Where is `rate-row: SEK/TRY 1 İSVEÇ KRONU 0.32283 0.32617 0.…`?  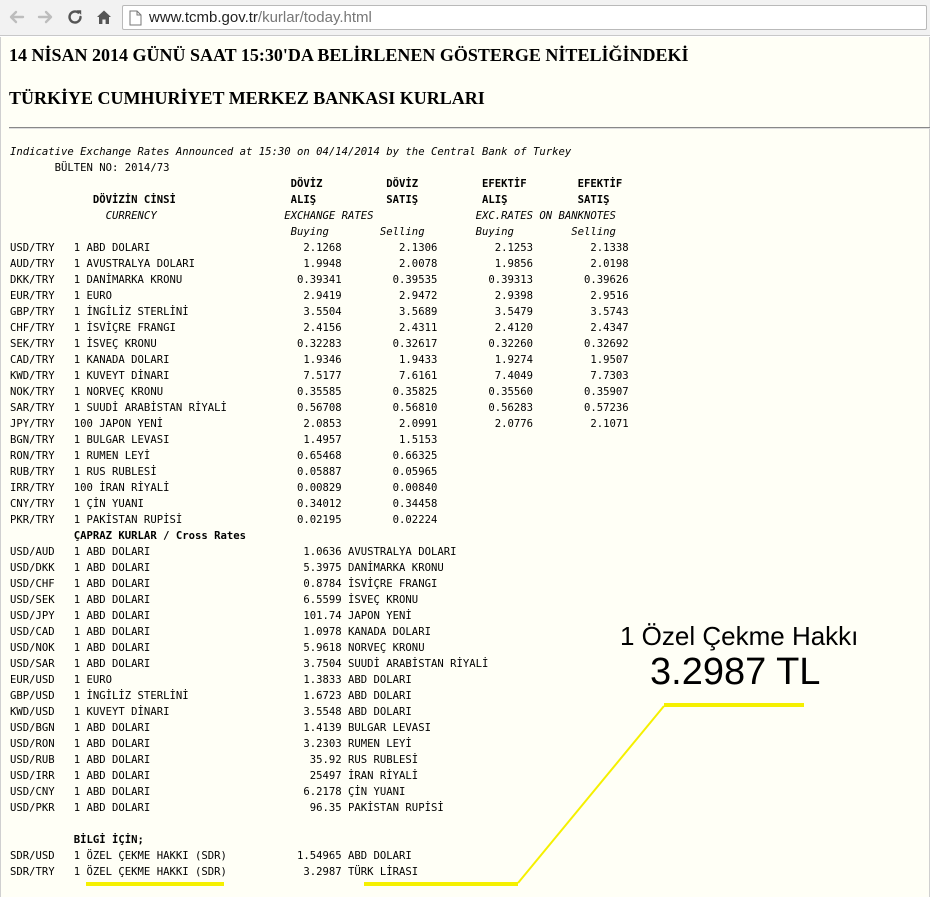 rate-row: SEK/TRY 1 İSVEÇ KRONU 0.32283 0.32617 0.… is located at coordinates (319, 344).